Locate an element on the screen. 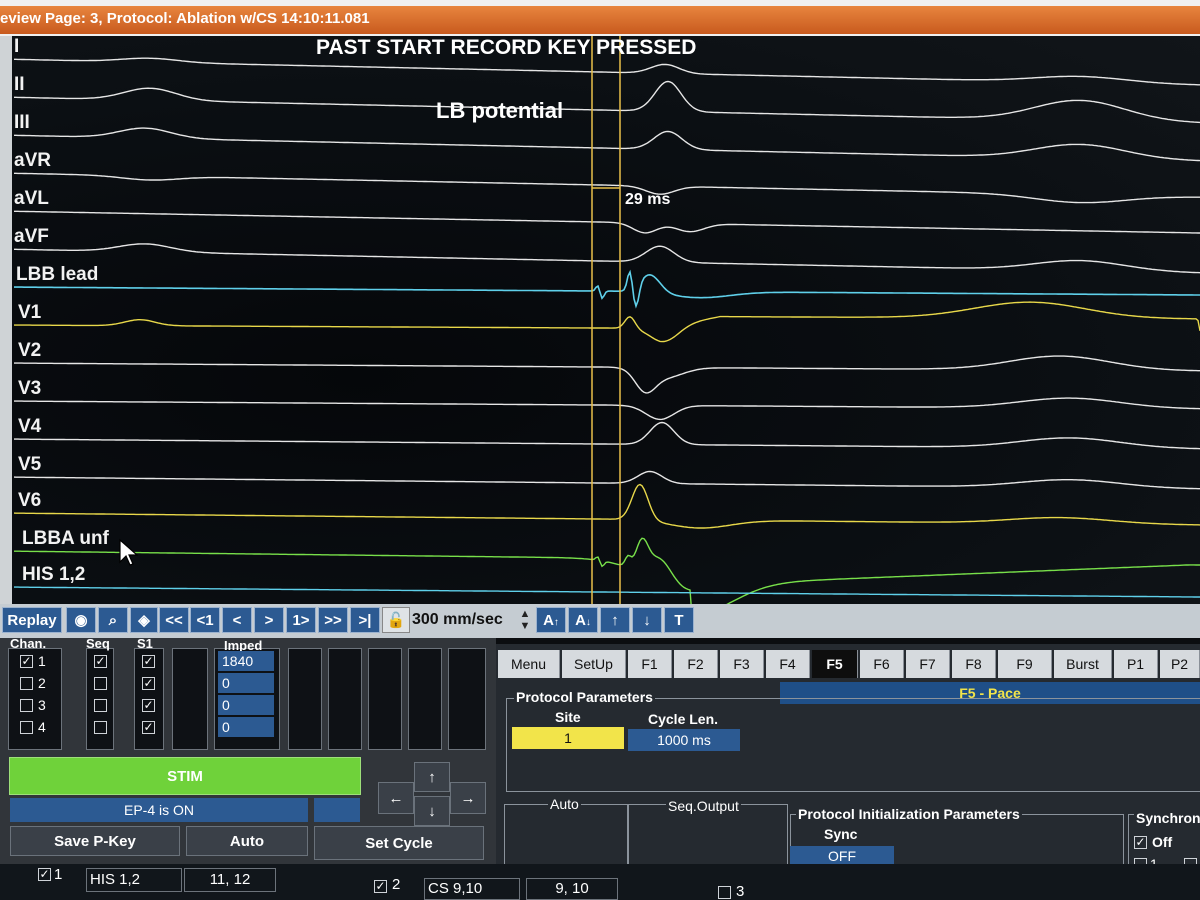 This screenshot has height=900, width=1200. search-icon: ⌕ is located at coordinates (113, 620).